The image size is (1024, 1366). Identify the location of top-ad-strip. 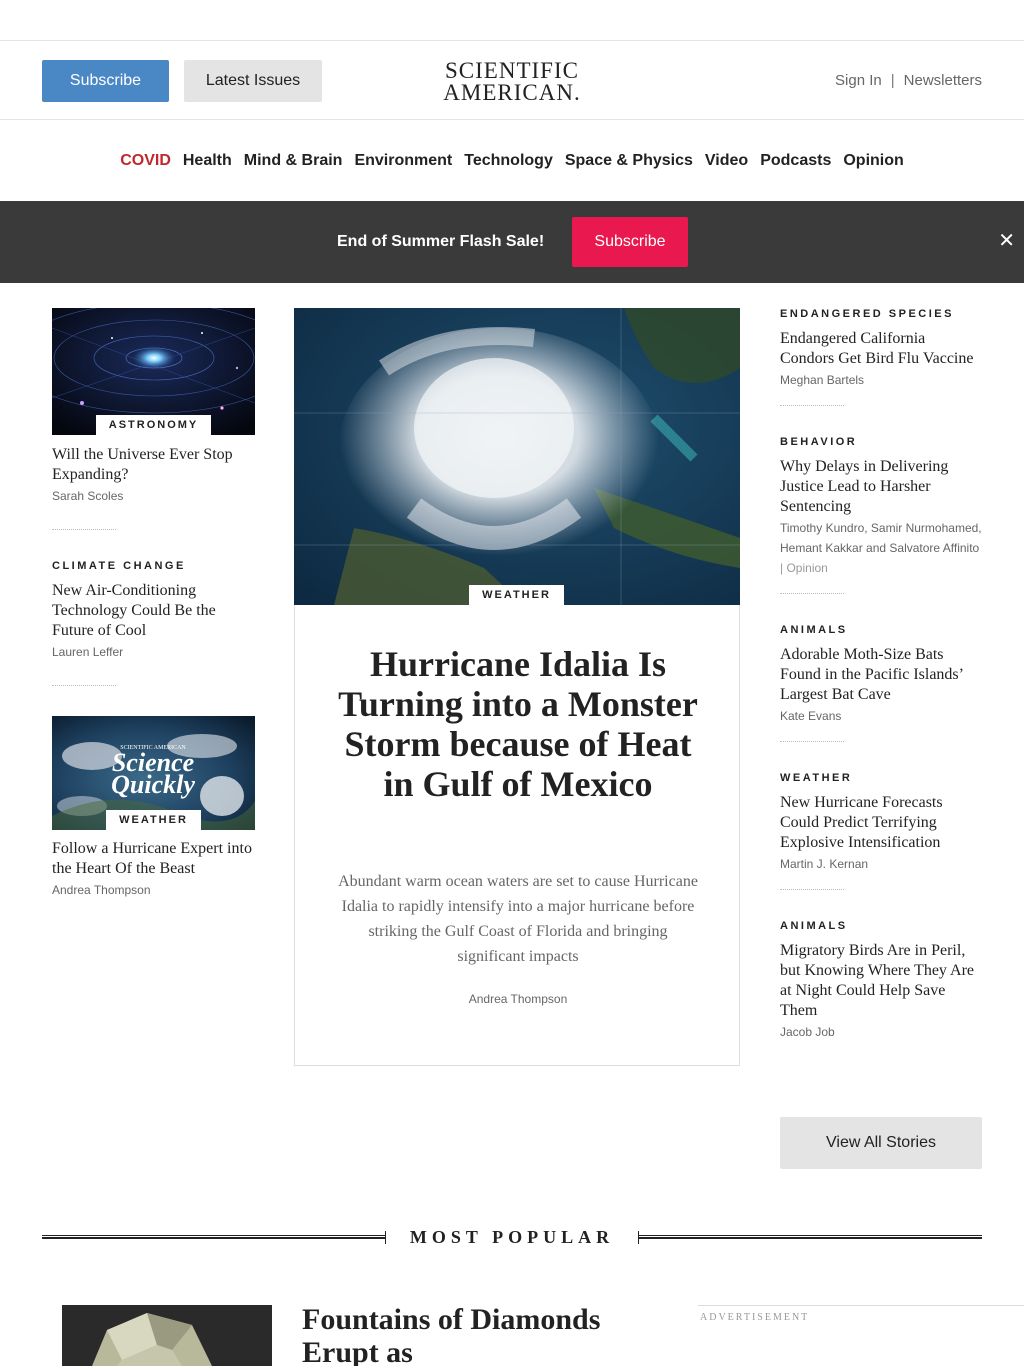
(512, 20).